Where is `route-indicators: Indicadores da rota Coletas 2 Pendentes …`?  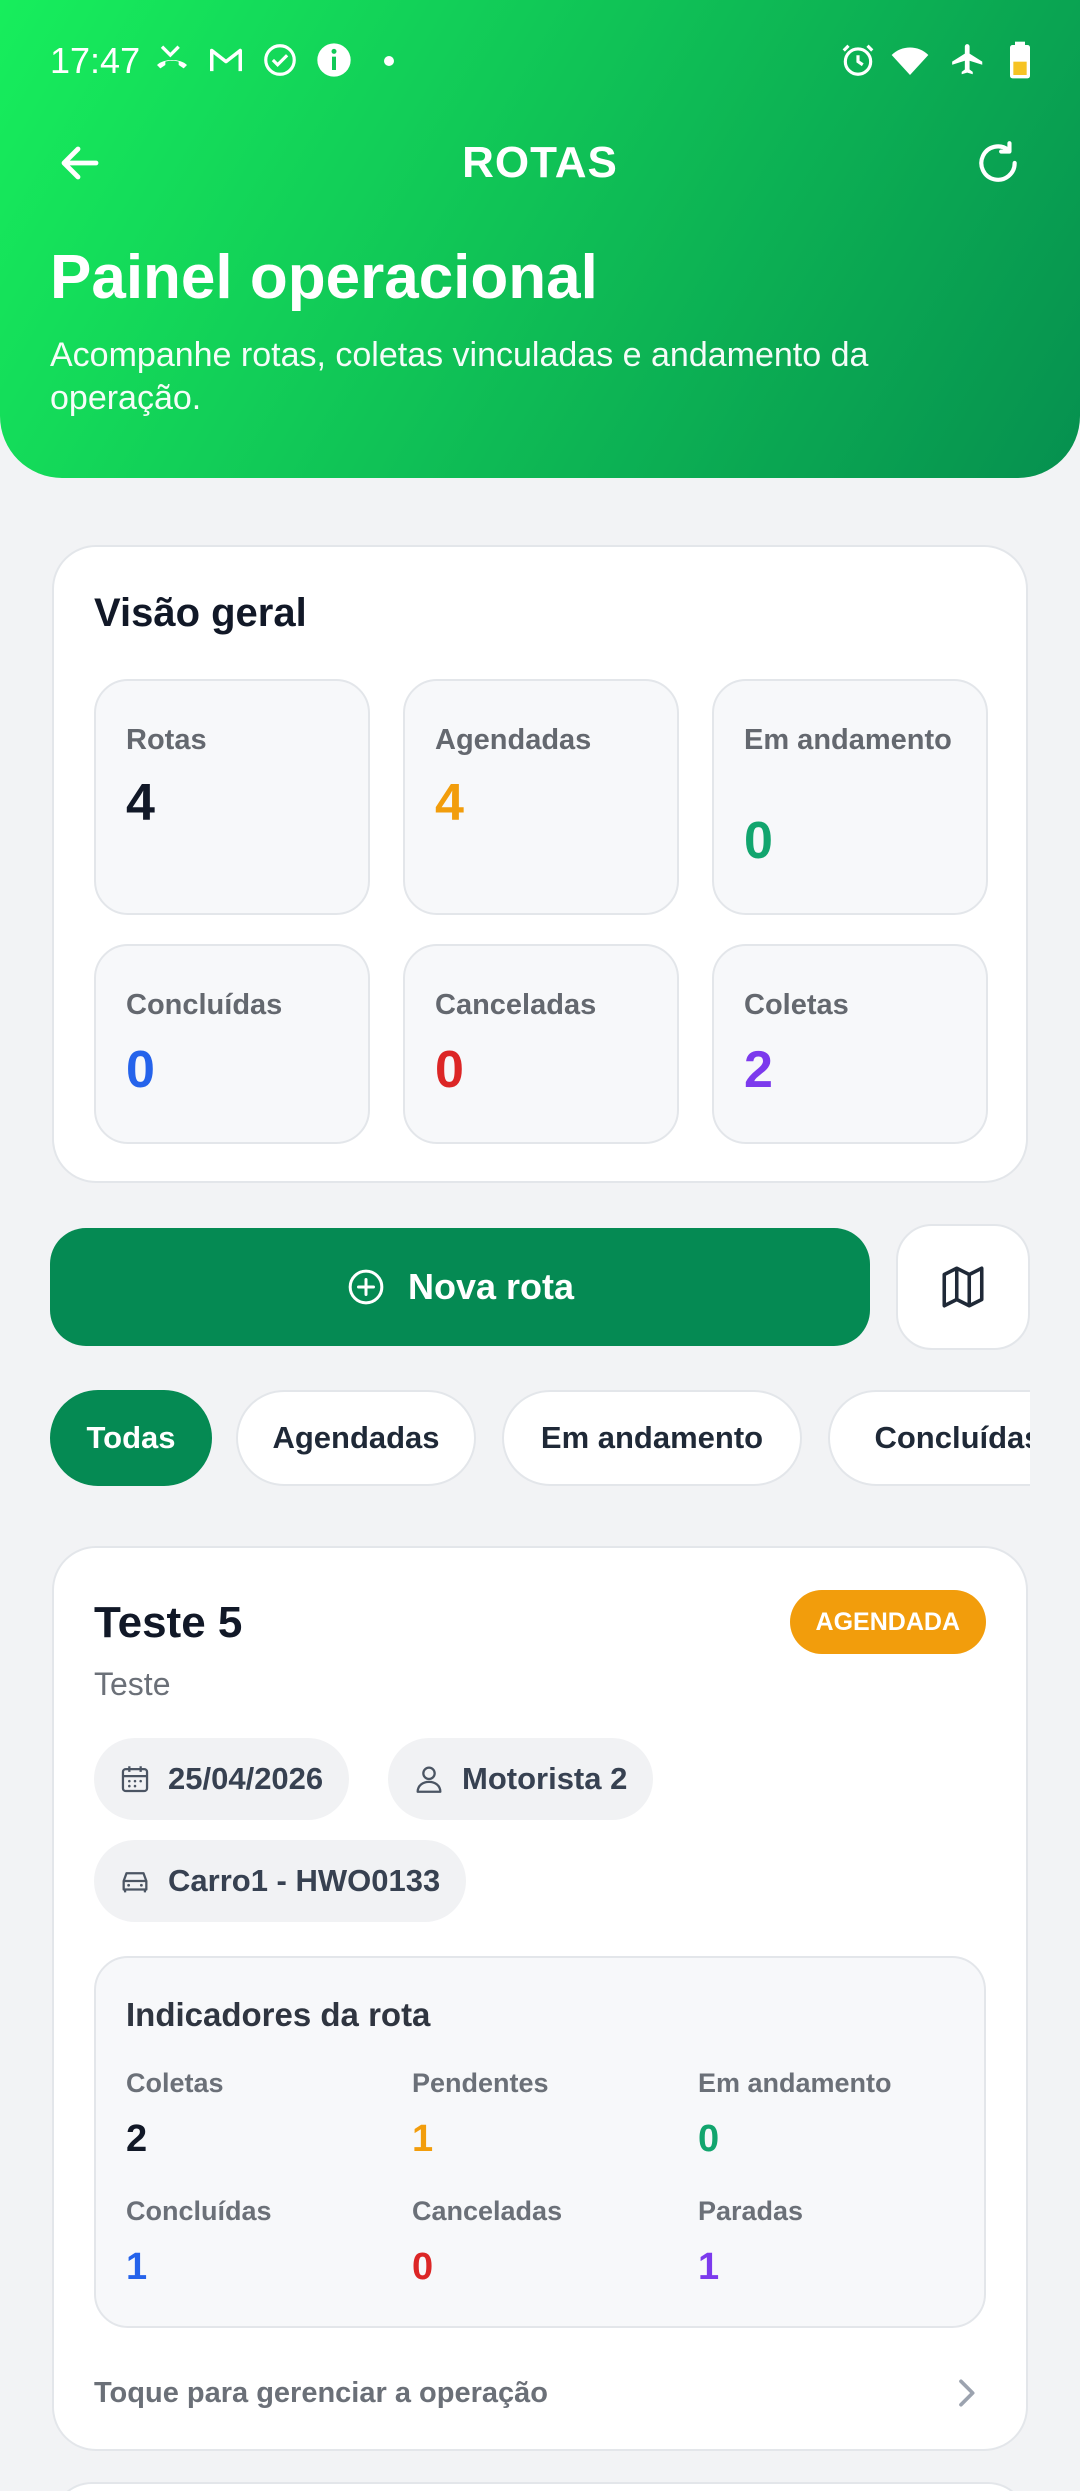 route-indicators: Indicadores da rota Coletas 2 Pendentes … is located at coordinates (540, 2142).